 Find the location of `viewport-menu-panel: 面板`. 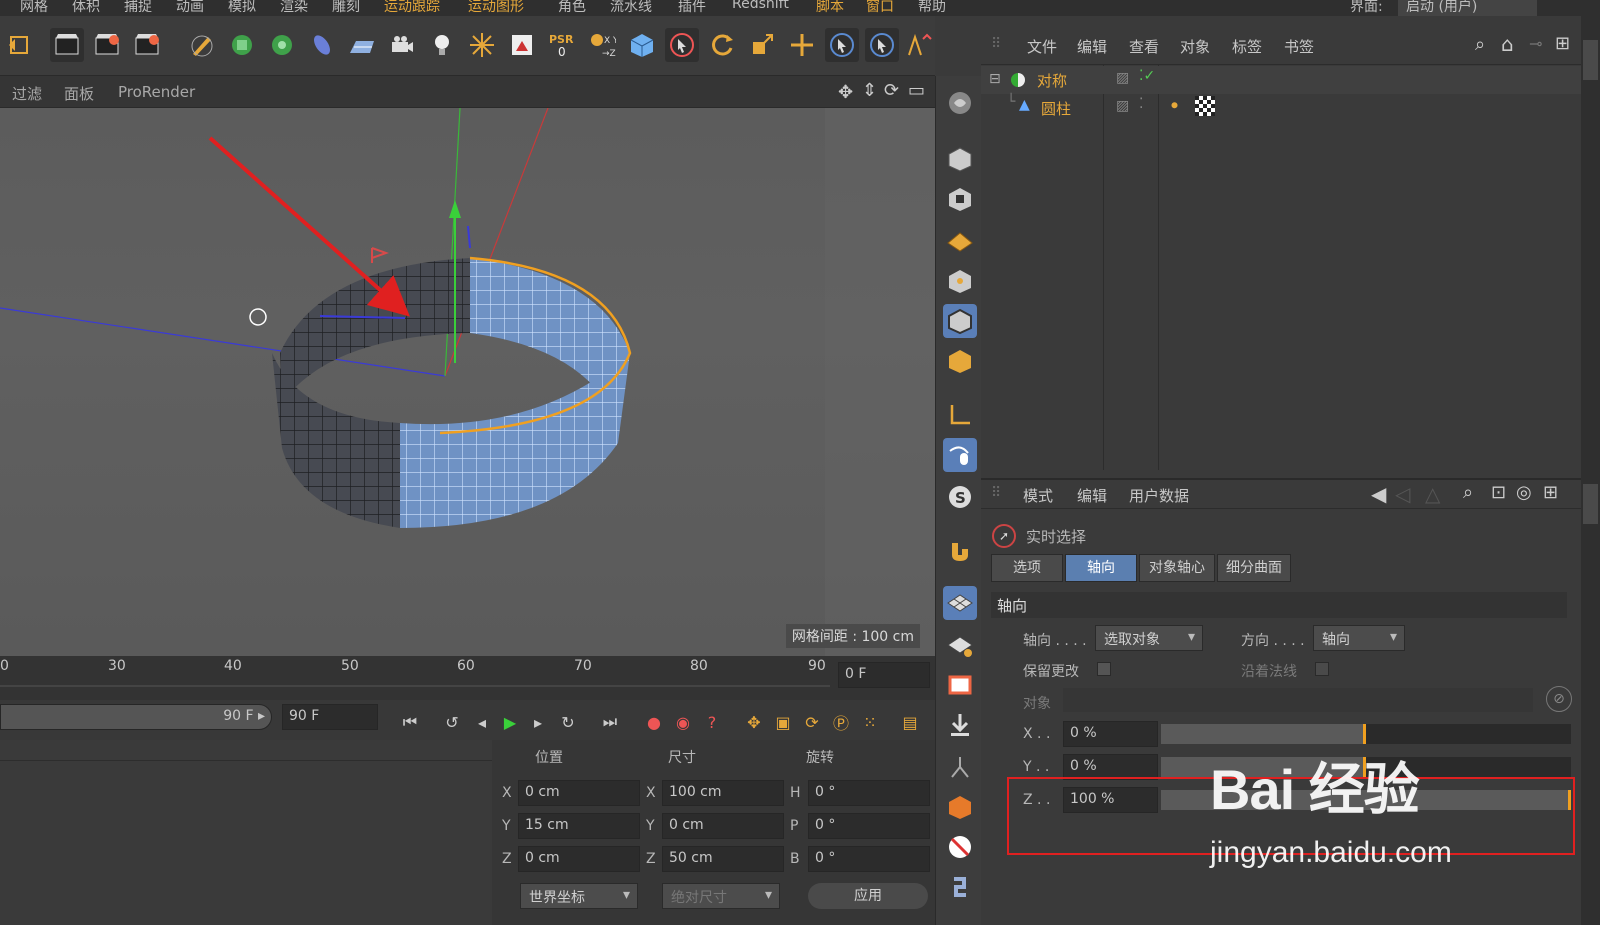

viewport-menu-panel: 面板 is located at coordinates (79, 93).